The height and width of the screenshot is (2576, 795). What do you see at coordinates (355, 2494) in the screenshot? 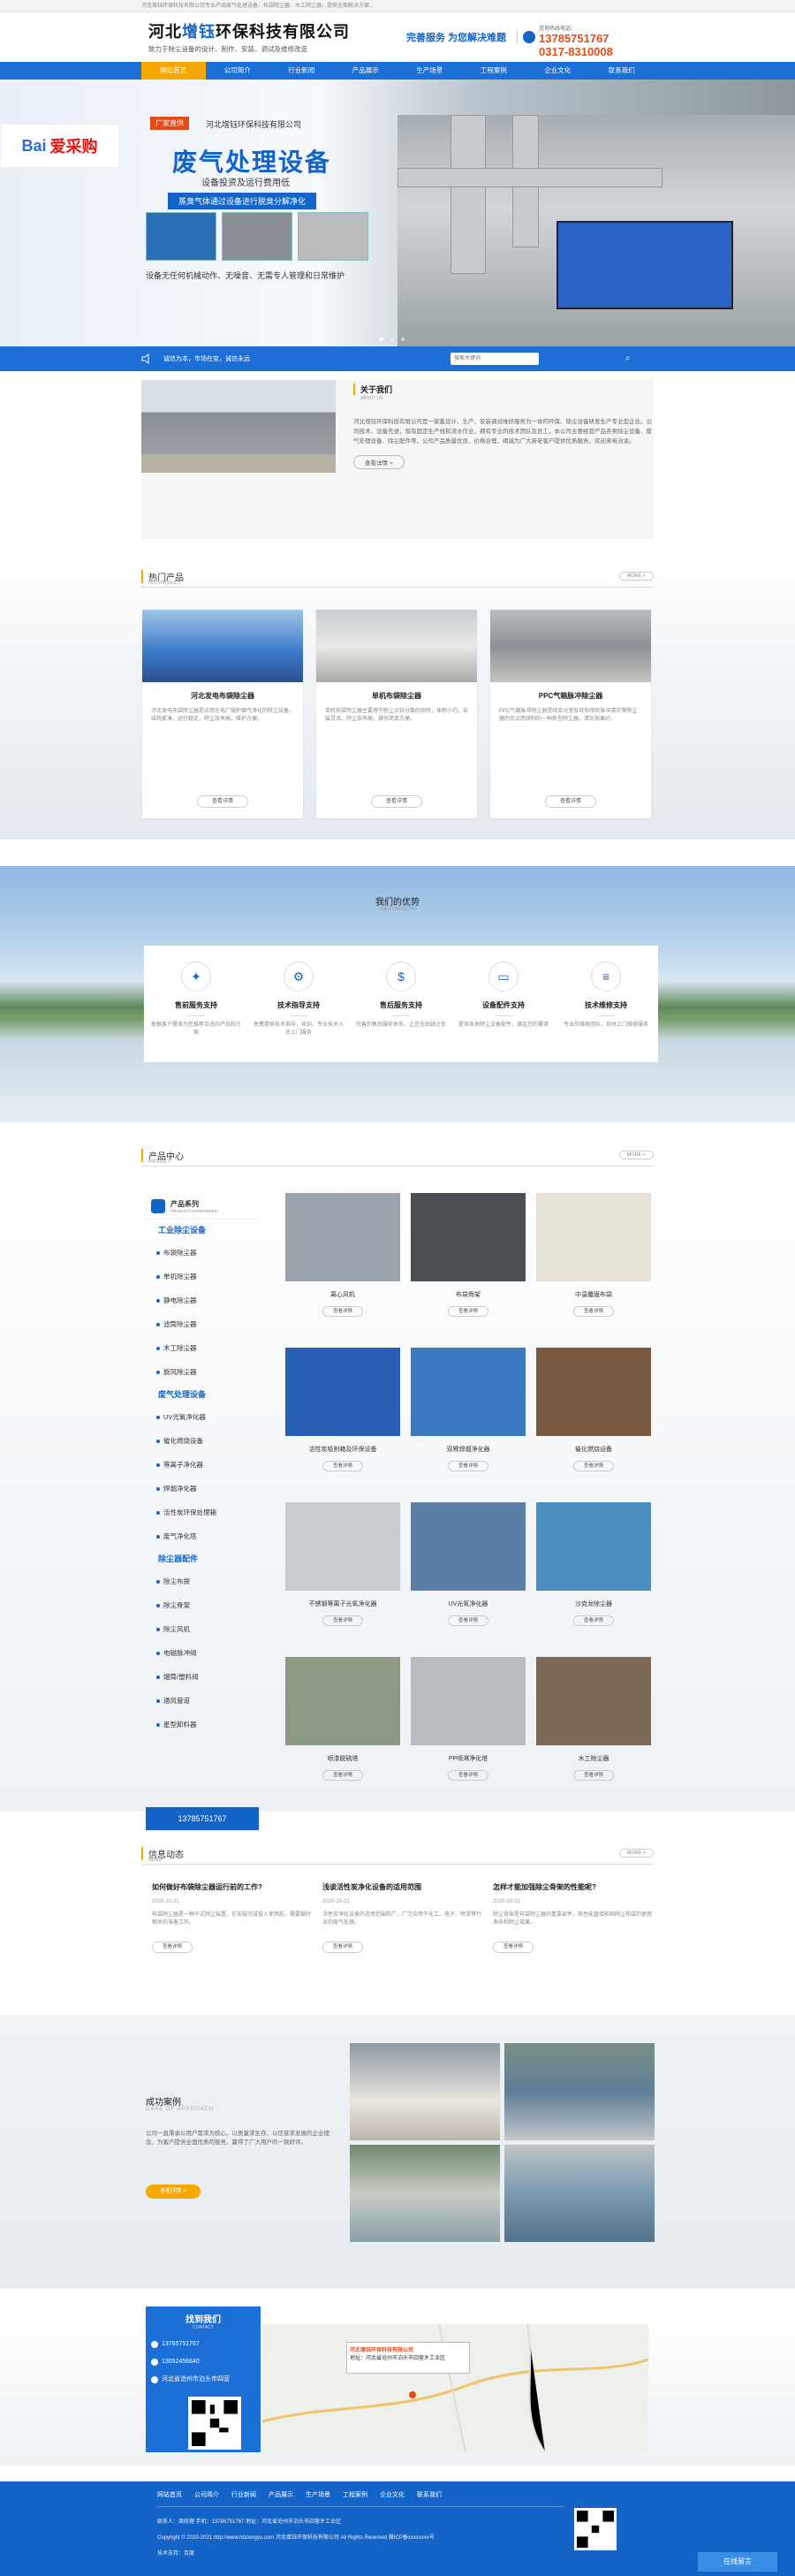
I see `footer-link: 工程案例` at bounding box center [355, 2494].